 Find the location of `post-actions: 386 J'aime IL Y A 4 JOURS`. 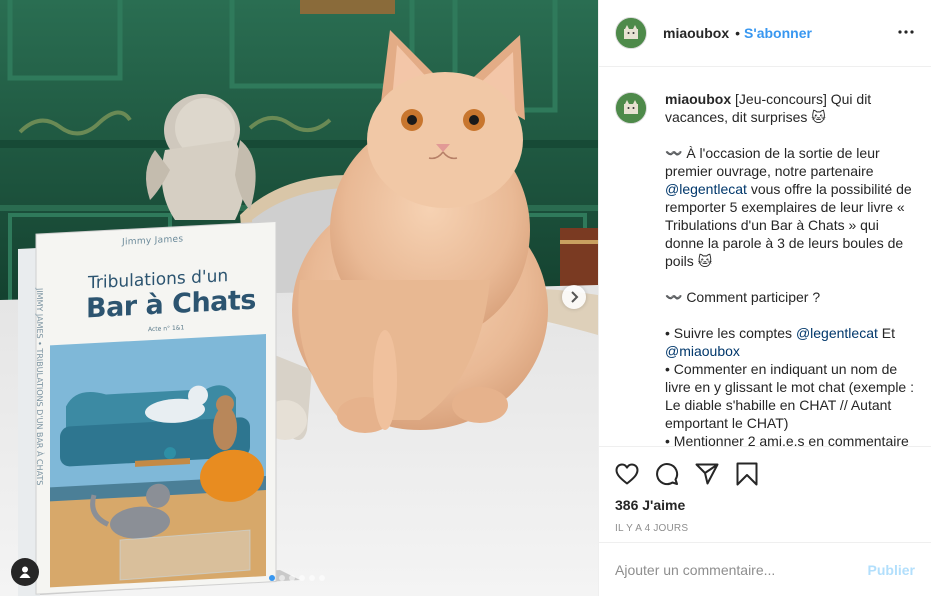

post-actions: 386 J'aime IL Y A 4 JOURS is located at coordinates (765, 494).